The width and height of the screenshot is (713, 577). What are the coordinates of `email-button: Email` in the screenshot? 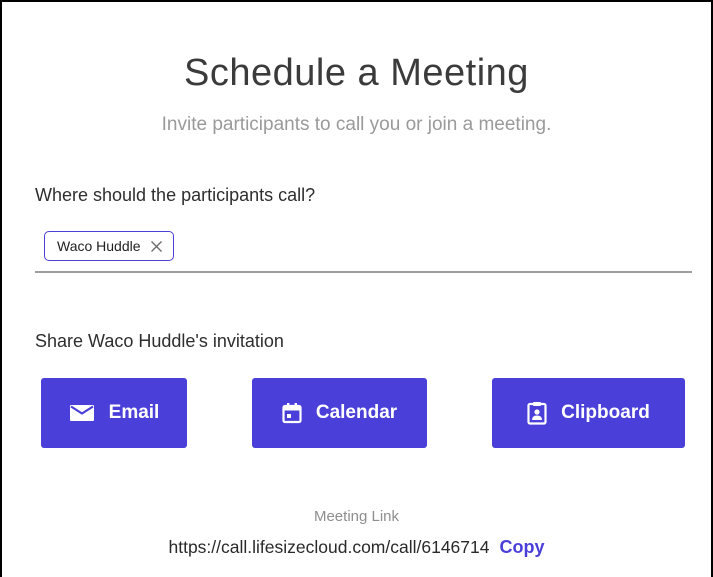 It's located at (114, 413).